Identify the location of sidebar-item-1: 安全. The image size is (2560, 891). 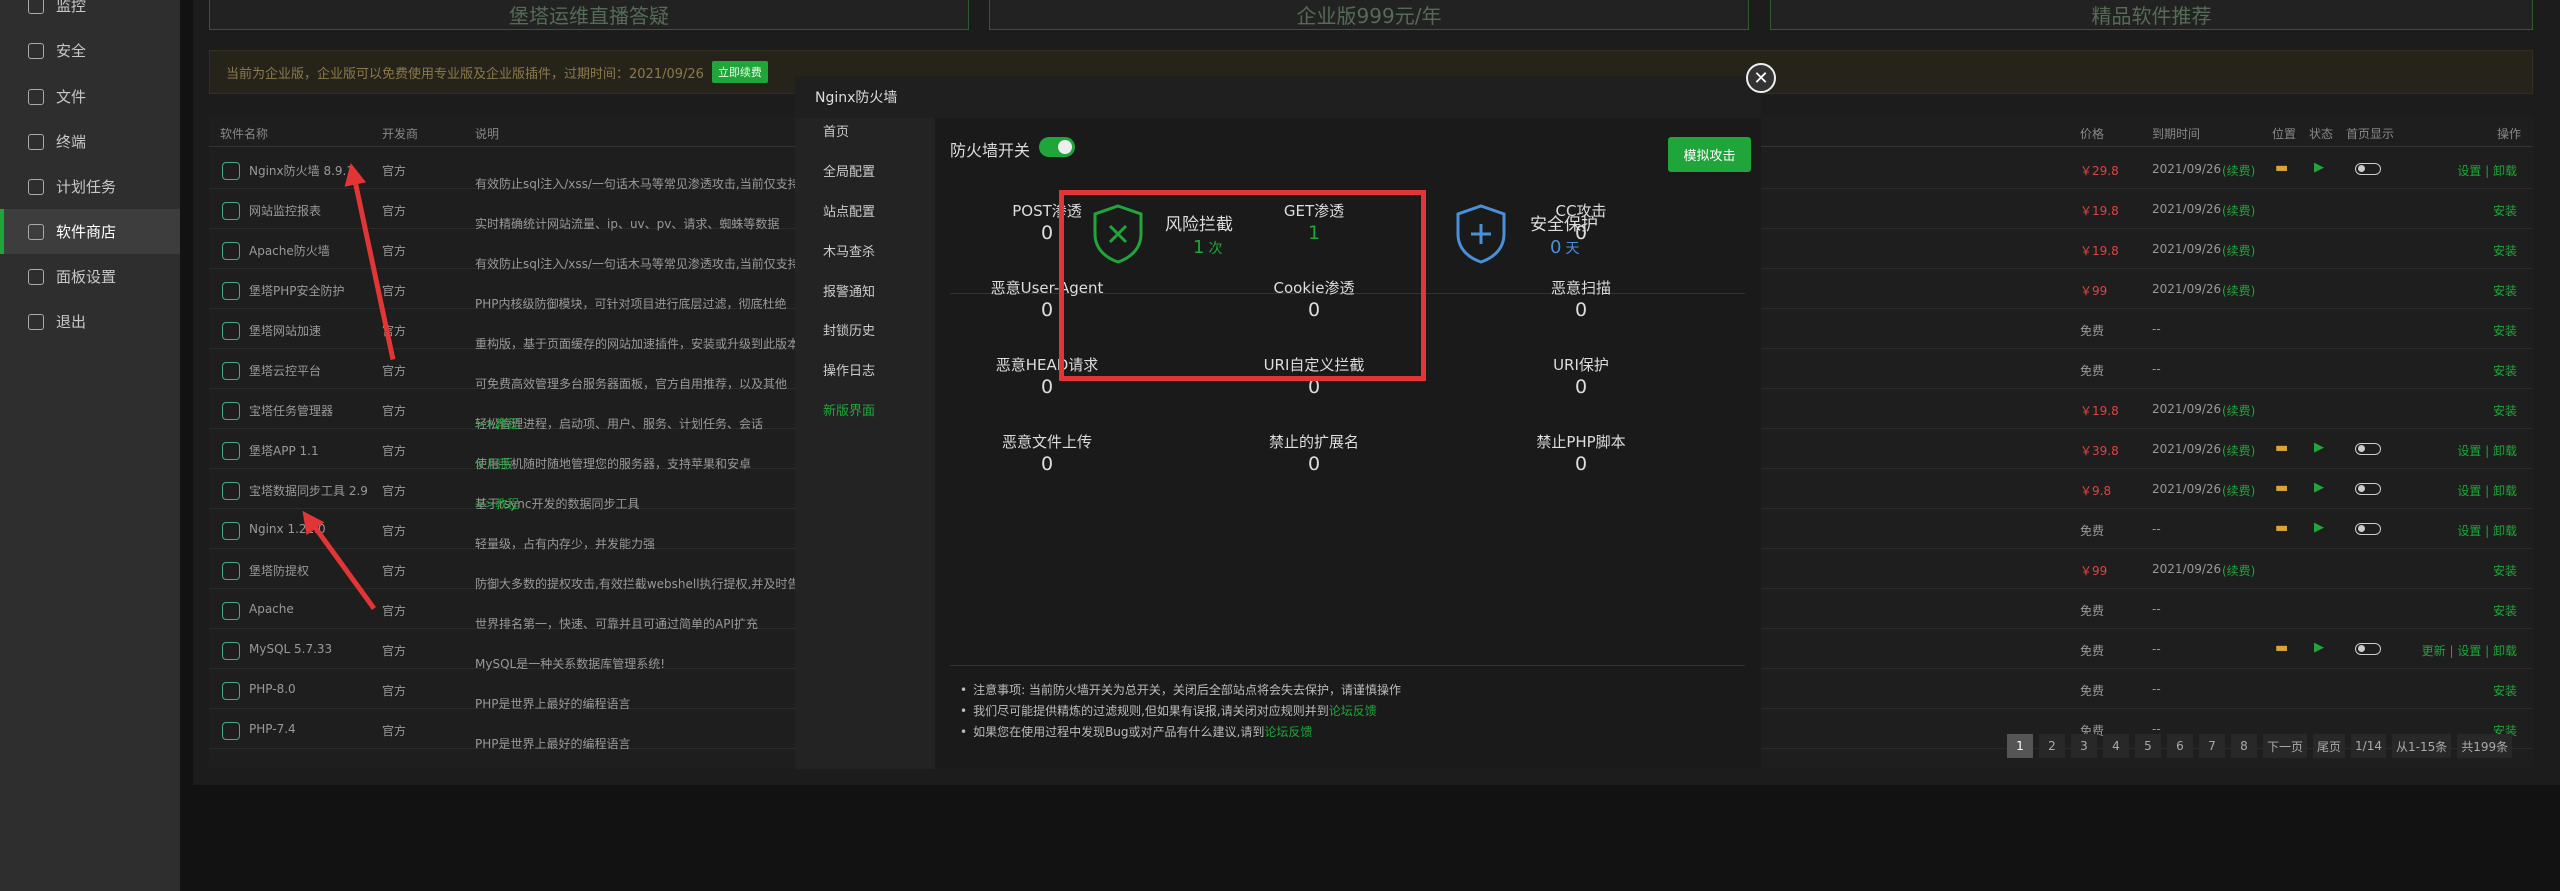
(90, 50).